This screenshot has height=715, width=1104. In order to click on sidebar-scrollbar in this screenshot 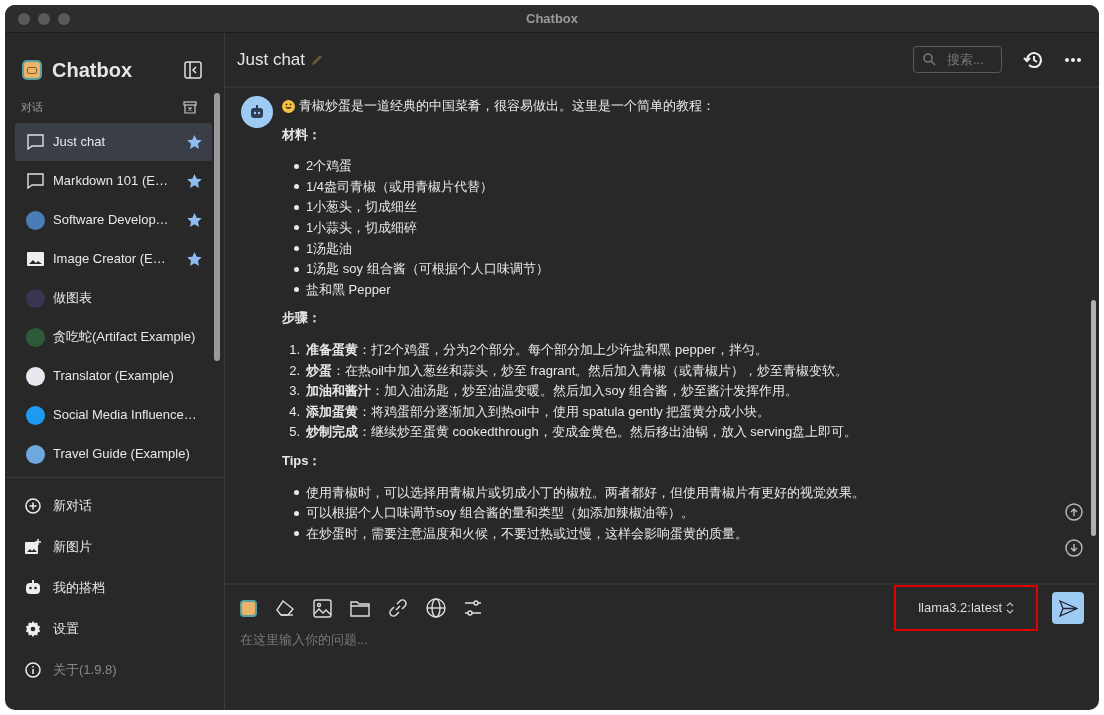, I will do `click(217, 227)`.